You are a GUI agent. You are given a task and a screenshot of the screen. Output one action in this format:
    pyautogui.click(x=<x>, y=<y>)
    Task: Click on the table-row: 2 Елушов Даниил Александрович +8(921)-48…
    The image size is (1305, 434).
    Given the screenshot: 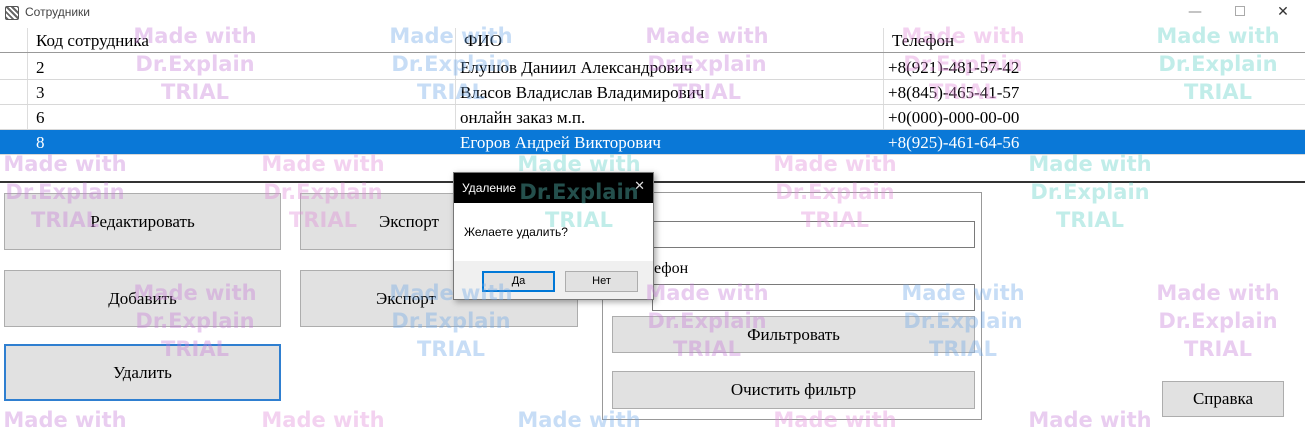 What is the action you would take?
    pyautogui.click(x=652, y=67)
    